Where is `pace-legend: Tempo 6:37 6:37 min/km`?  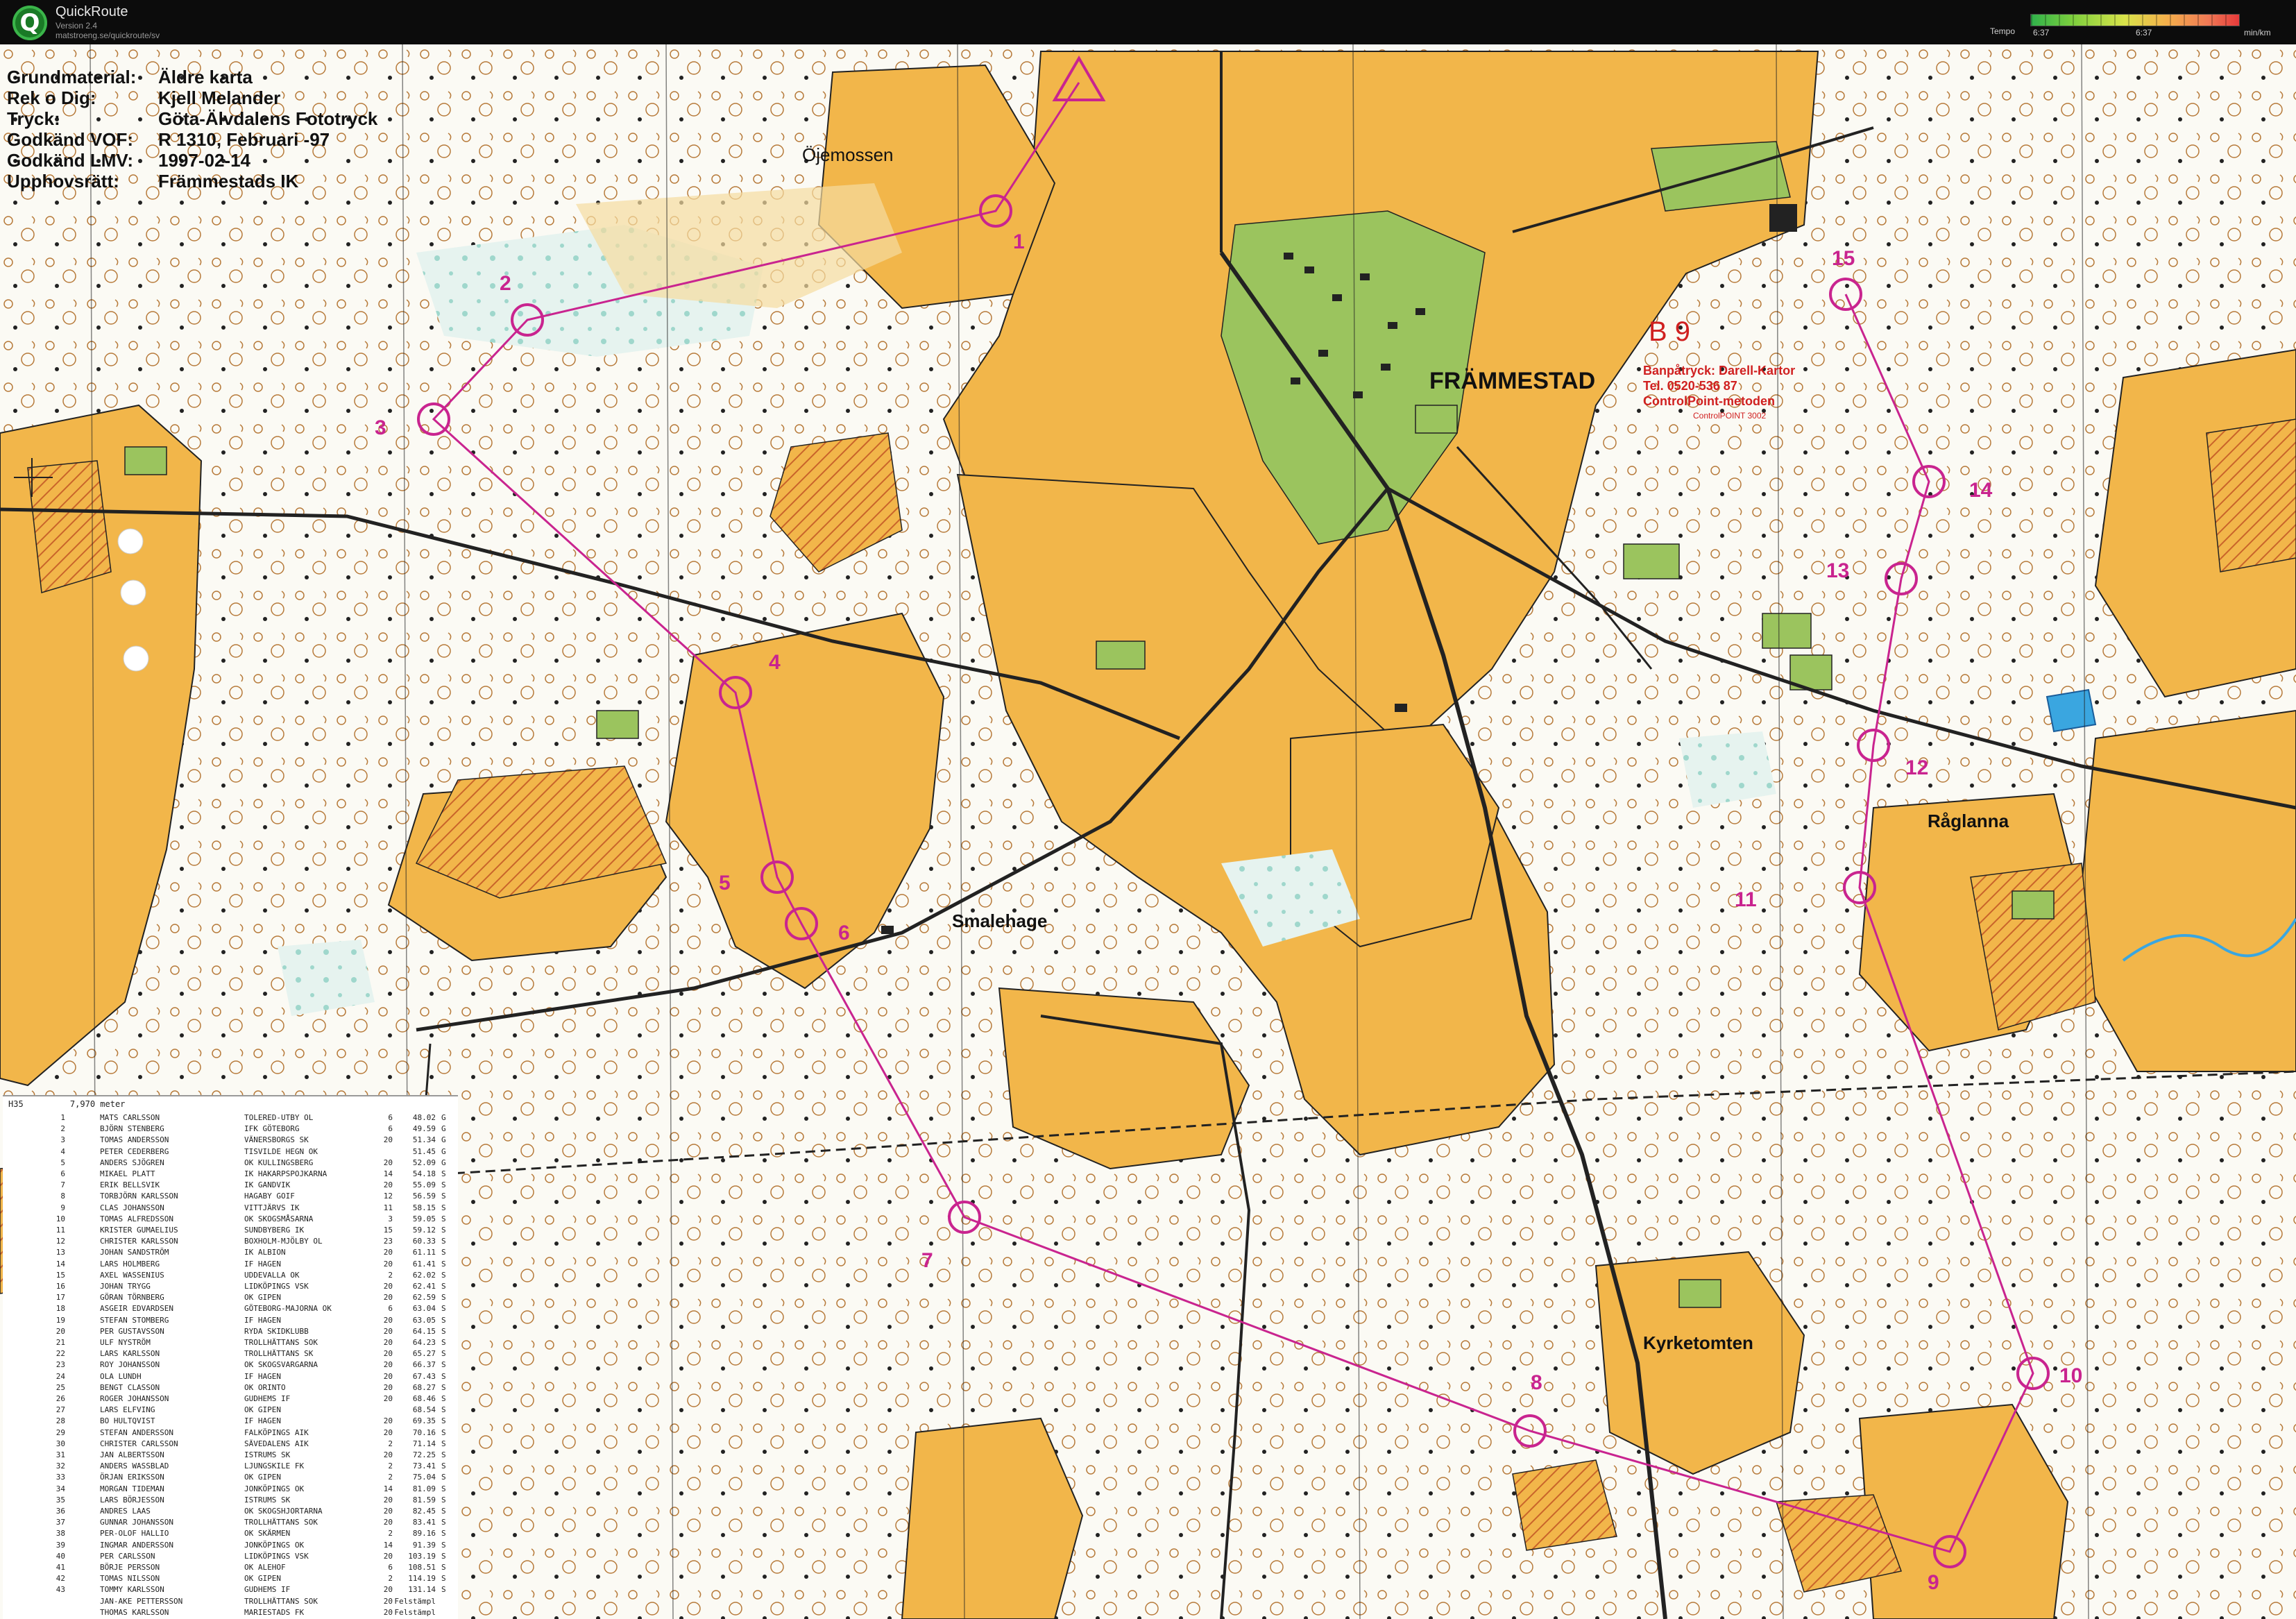 pace-legend: Tempo 6:37 6:37 min/km is located at coordinates (2135, 23).